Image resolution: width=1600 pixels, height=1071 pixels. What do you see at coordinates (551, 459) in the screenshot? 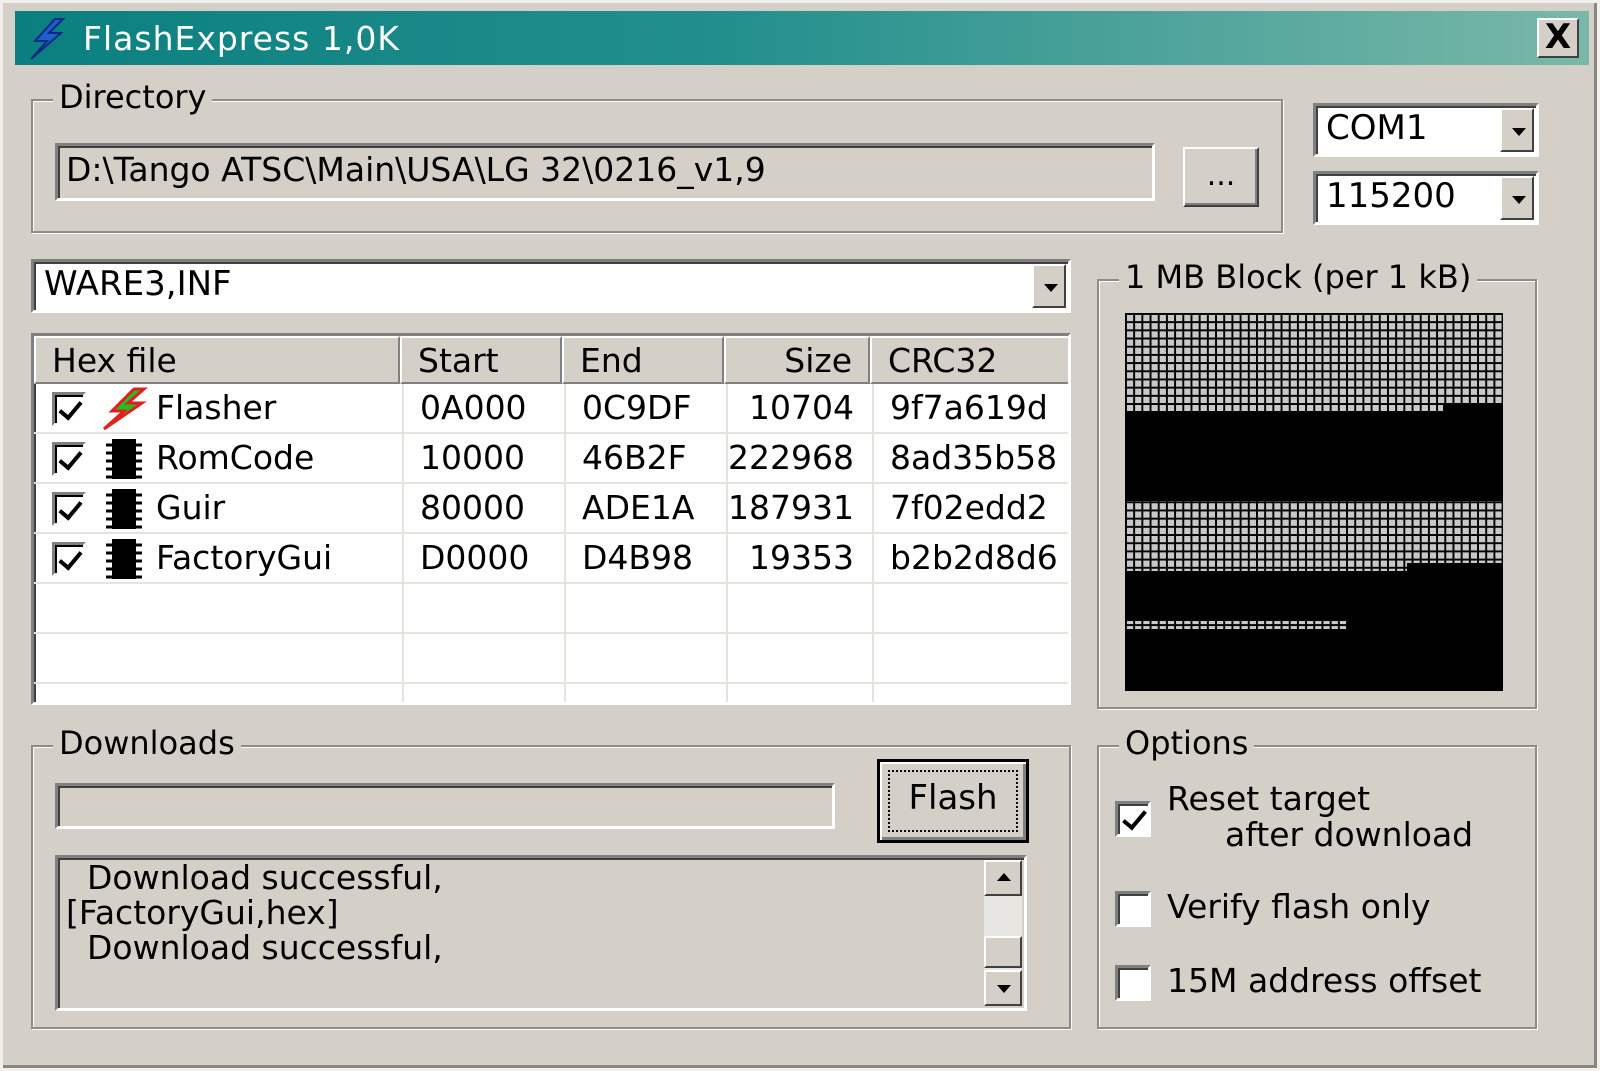
I see `table-row: RomCode 10000 46B2F 222968 8ad35b58` at bounding box center [551, 459].